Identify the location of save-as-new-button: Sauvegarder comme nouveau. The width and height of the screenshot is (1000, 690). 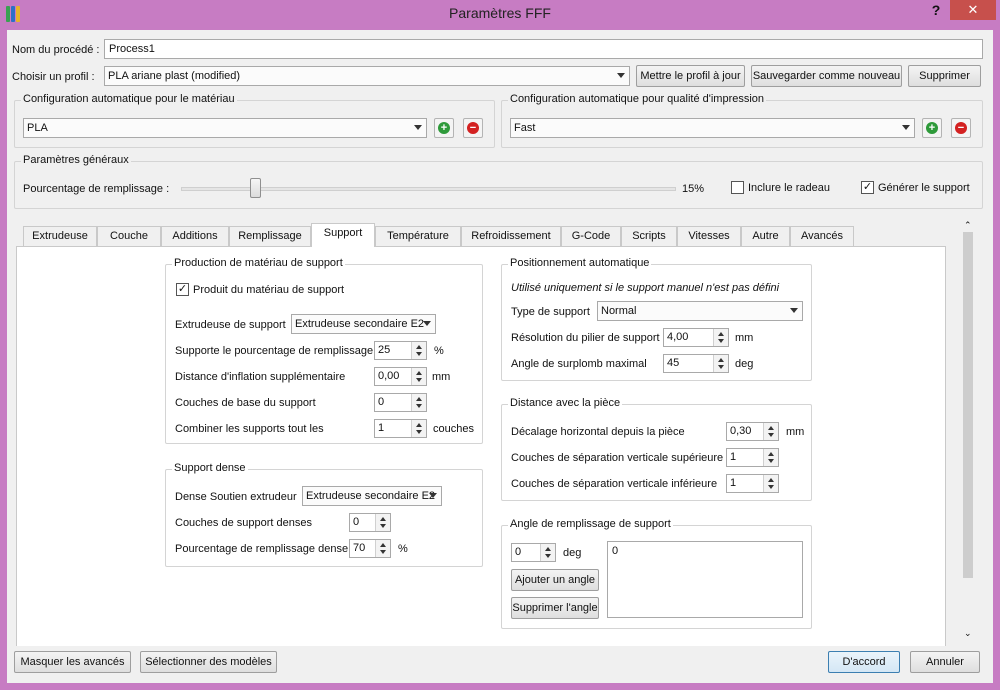
(826, 76).